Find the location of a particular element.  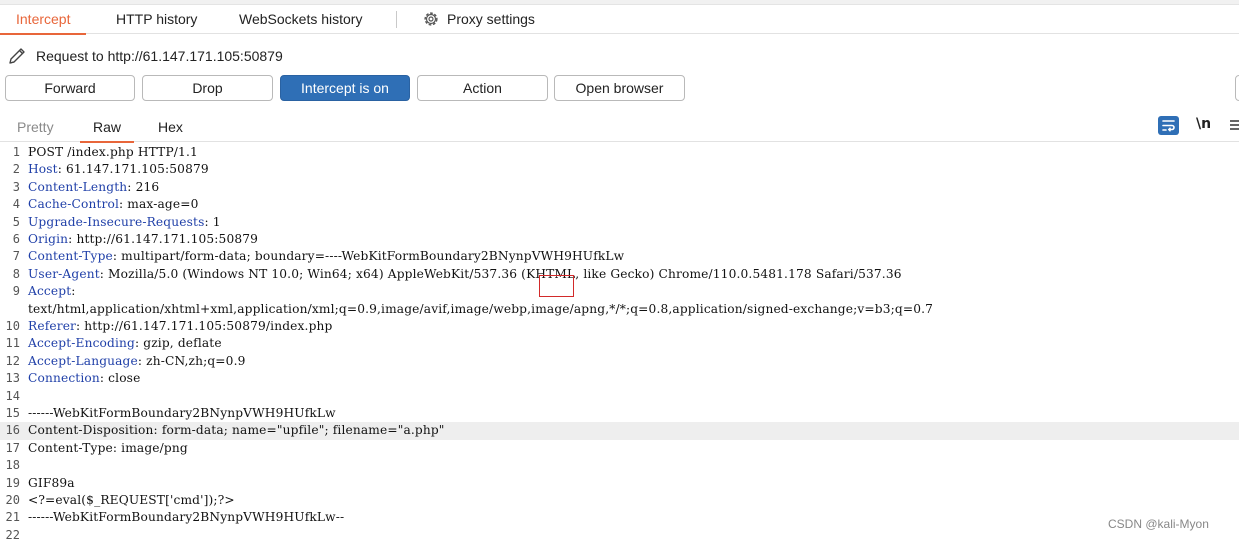

editor-line: 1 POST /index.php HTTP/1.1 is located at coordinates (619, 152).